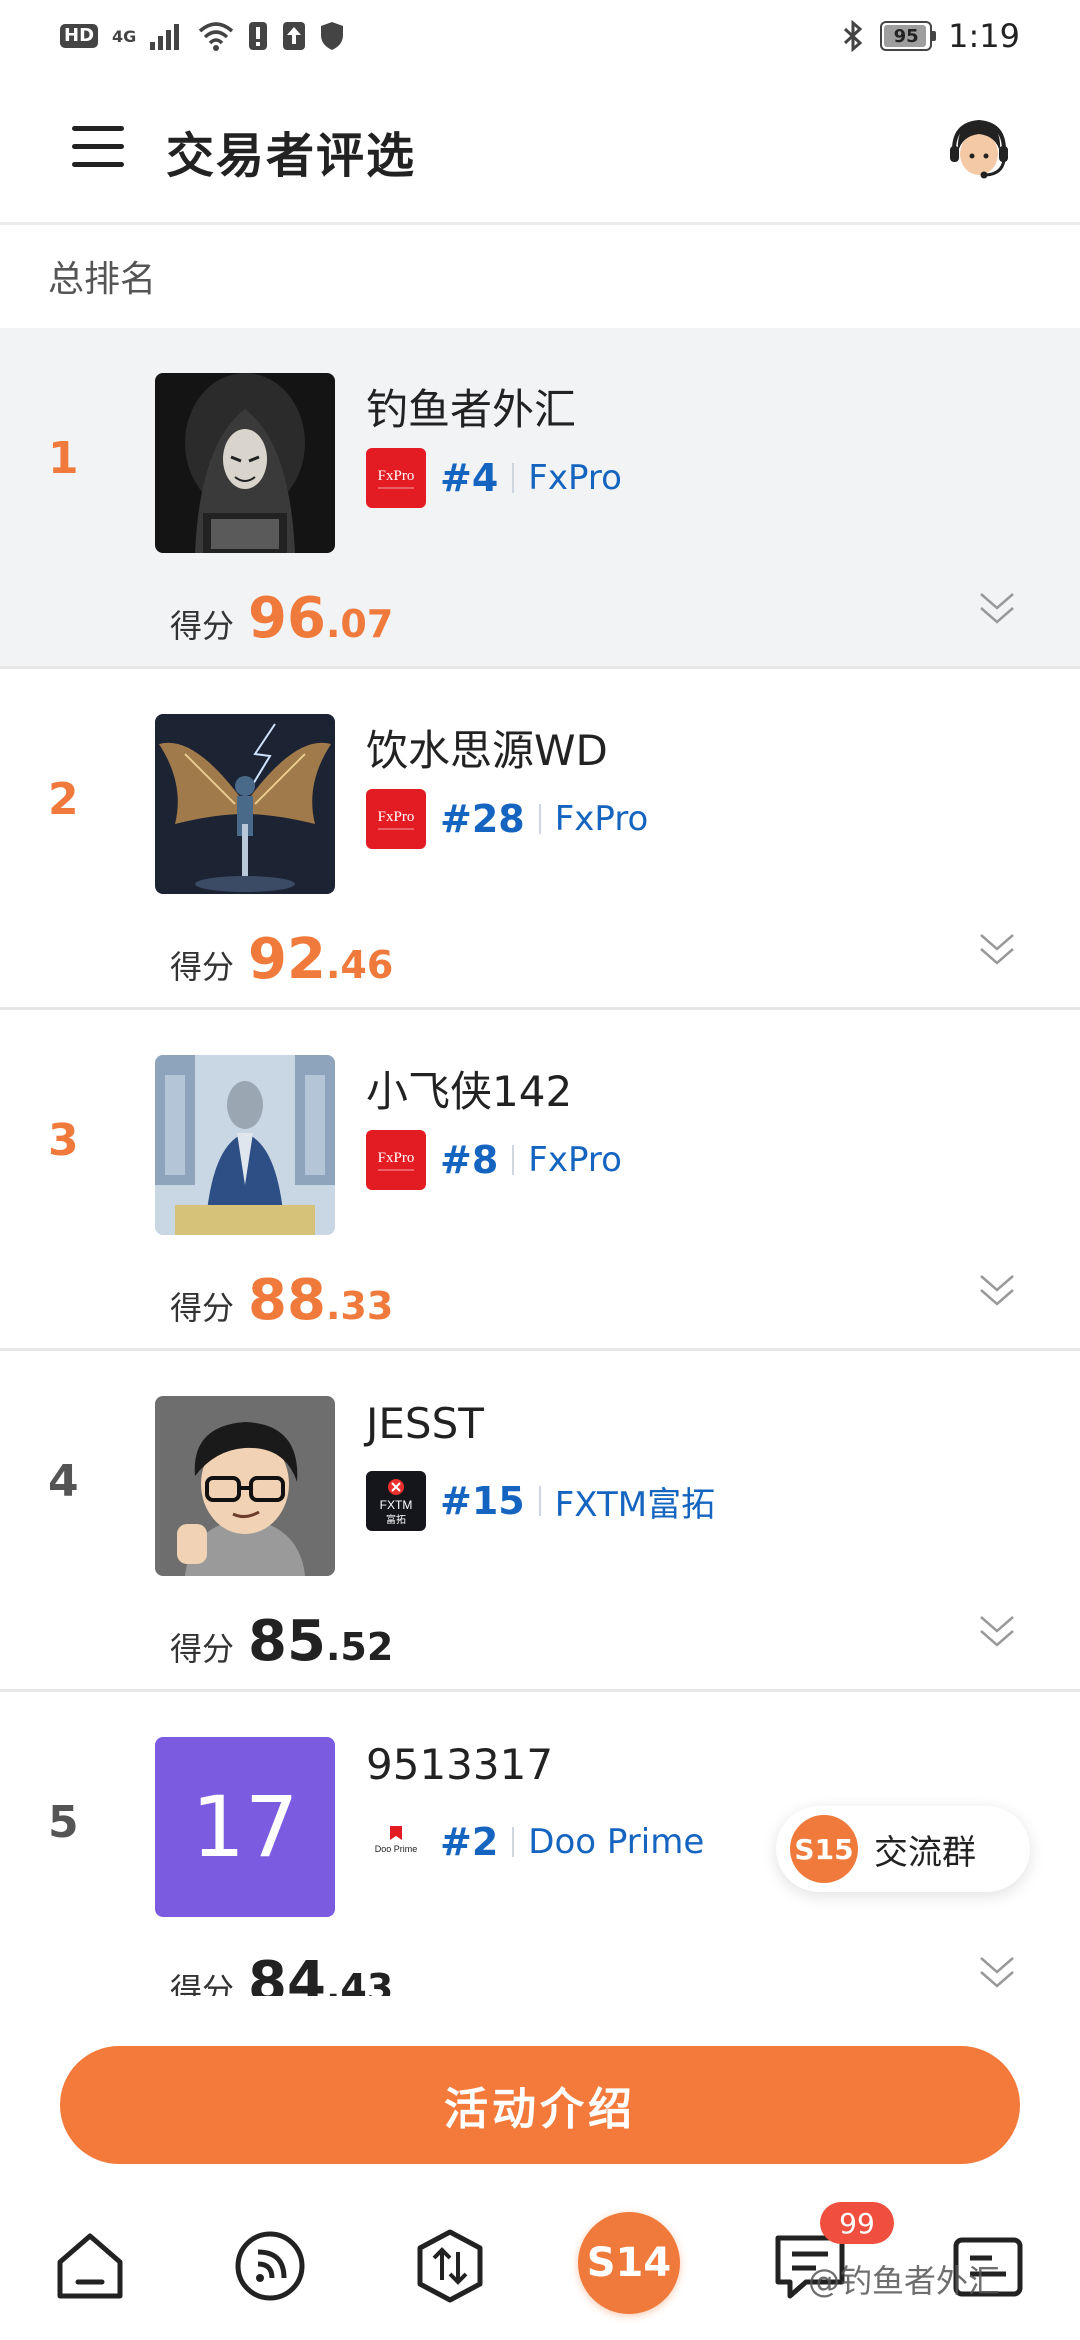 This screenshot has width=1080, height=2340. What do you see at coordinates (258, 36) in the screenshot?
I see `alert-icon` at bounding box center [258, 36].